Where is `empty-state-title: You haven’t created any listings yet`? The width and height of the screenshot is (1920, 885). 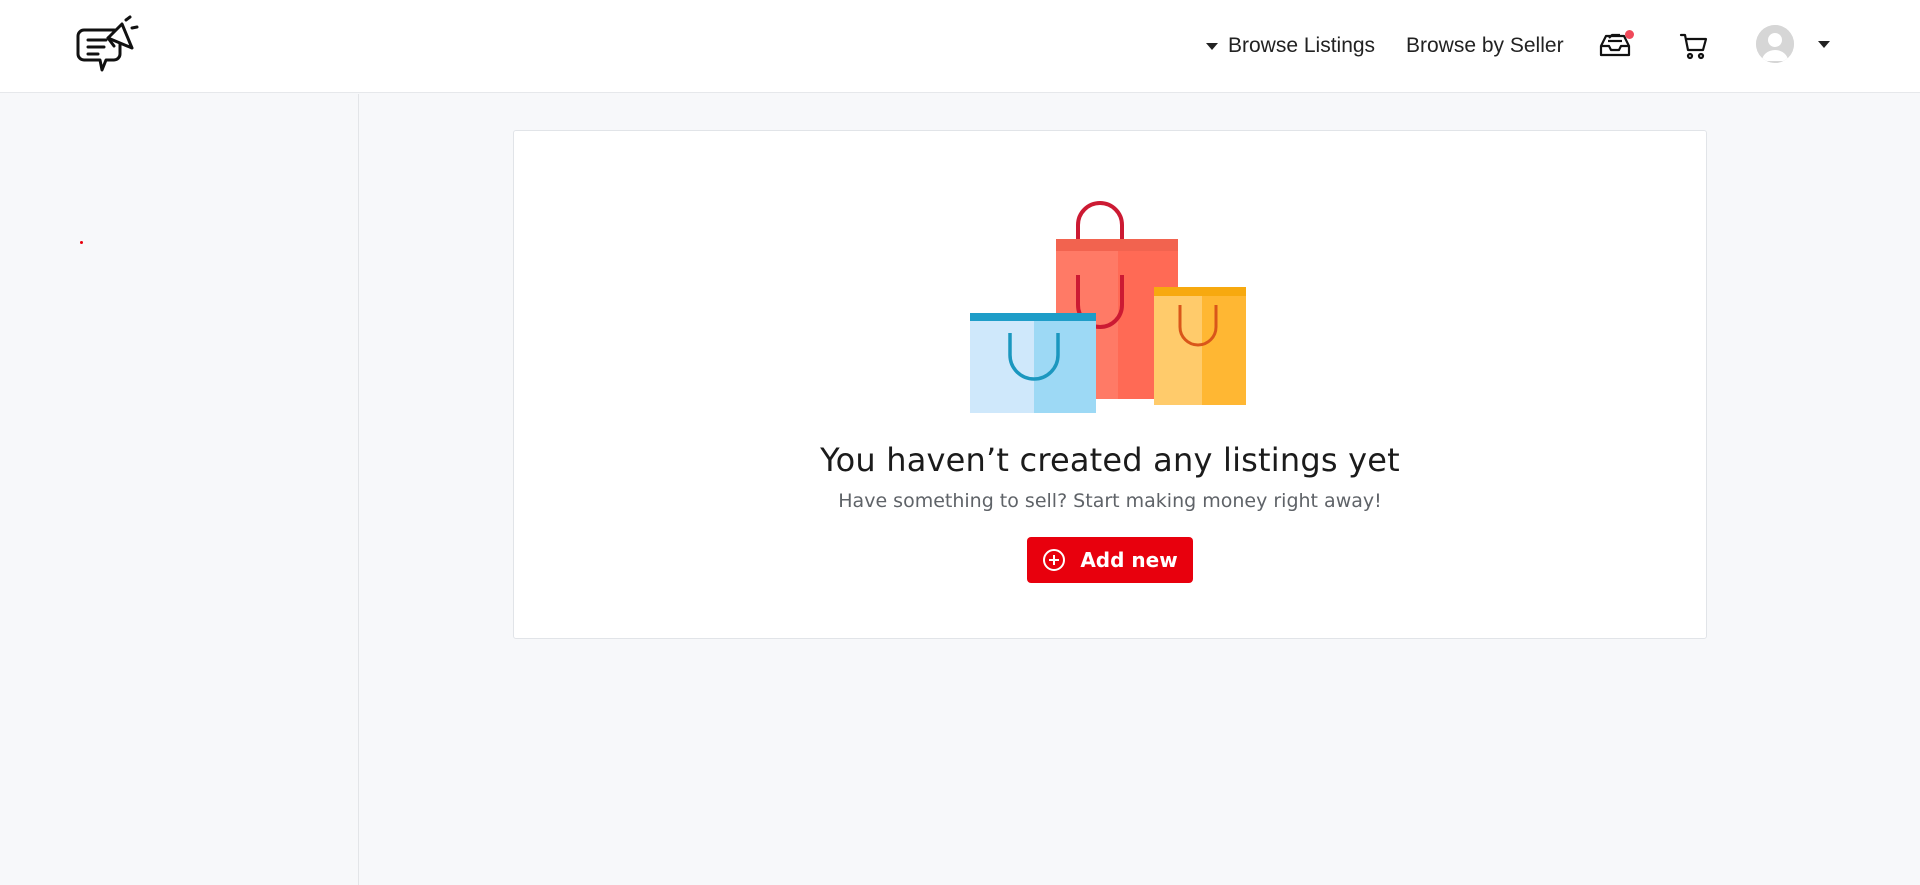 empty-state-title: You haven’t created any listings yet is located at coordinates (1110, 460).